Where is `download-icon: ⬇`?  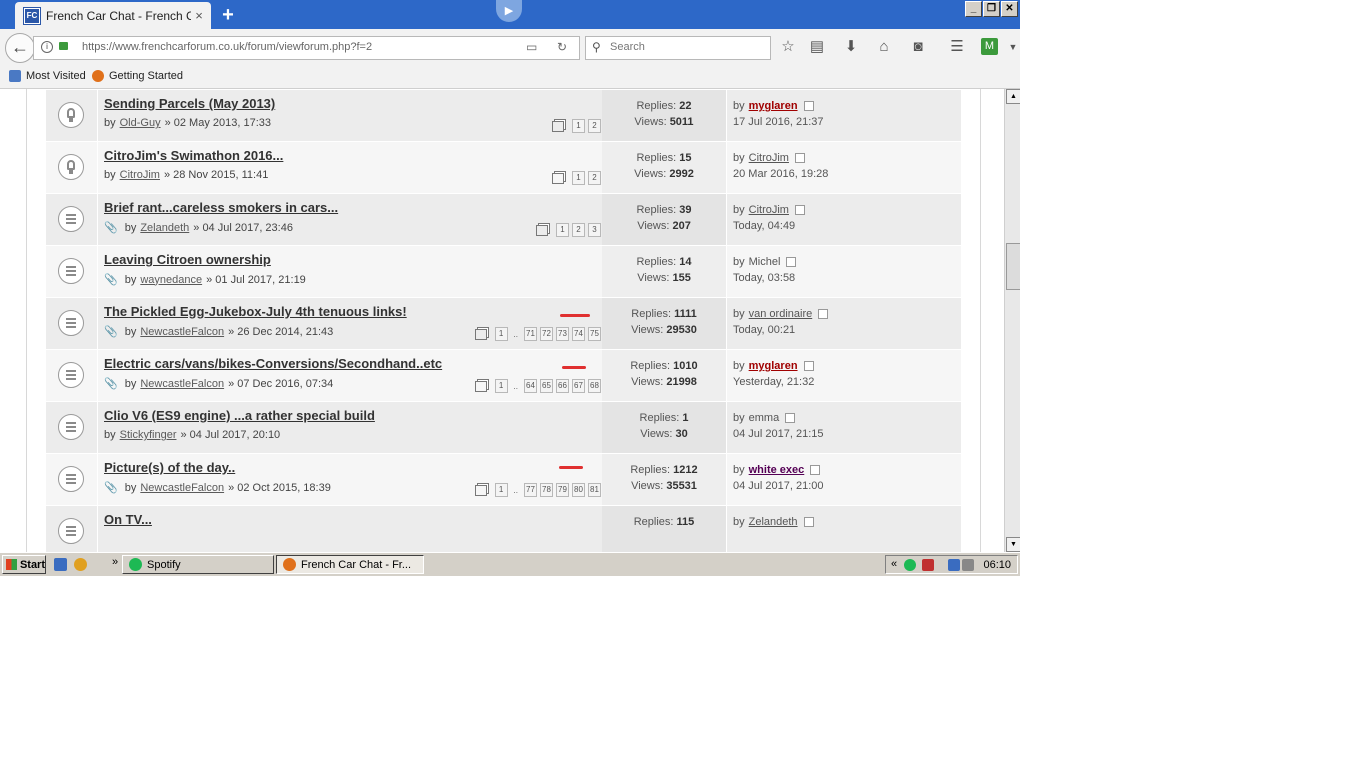 download-icon: ⬇ is located at coordinates (851, 47).